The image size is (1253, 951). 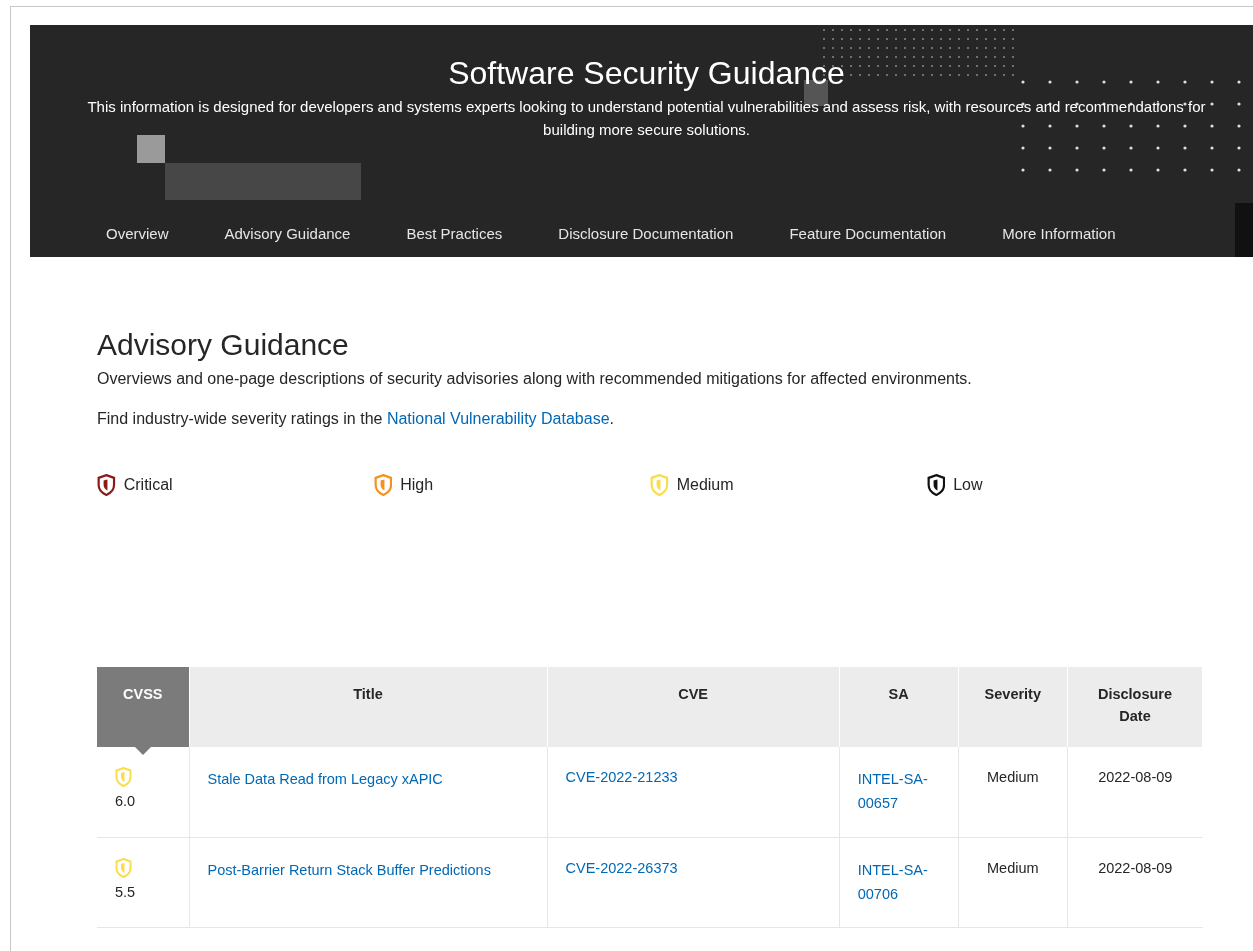 What do you see at coordinates (454, 233) in the screenshot?
I see `nav-link: Best Practices` at bounding box center [454, 233].